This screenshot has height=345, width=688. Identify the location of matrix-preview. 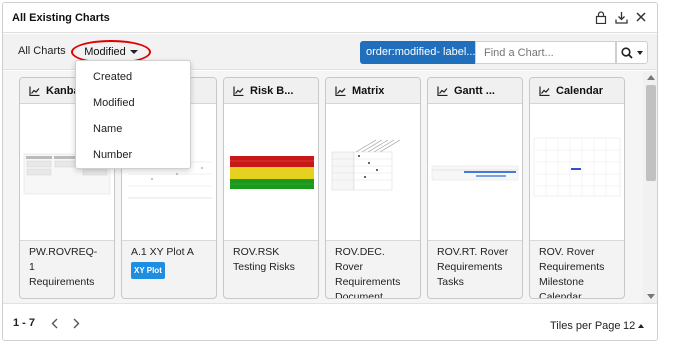
(373, 172).